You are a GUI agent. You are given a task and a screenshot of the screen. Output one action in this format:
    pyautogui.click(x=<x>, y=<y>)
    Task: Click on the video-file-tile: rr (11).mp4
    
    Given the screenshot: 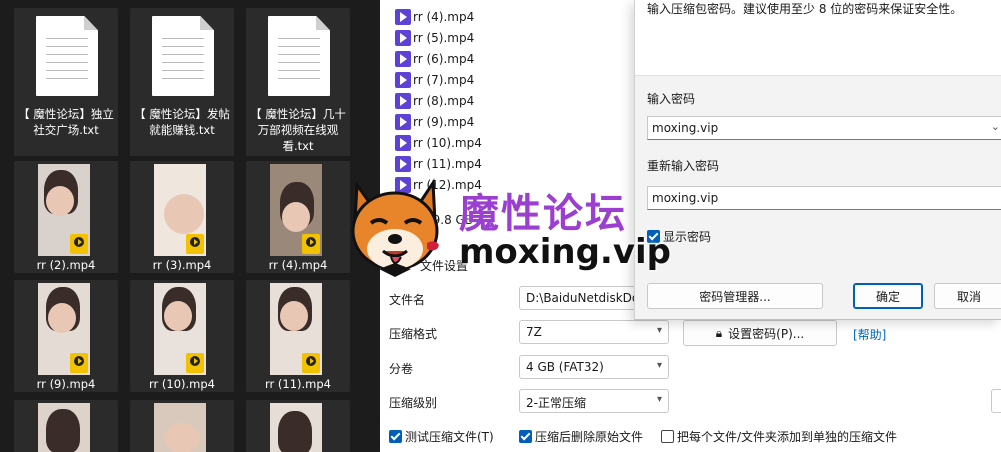 What is the action you would take?
    pyautogui.click(x=298, y=336)
    